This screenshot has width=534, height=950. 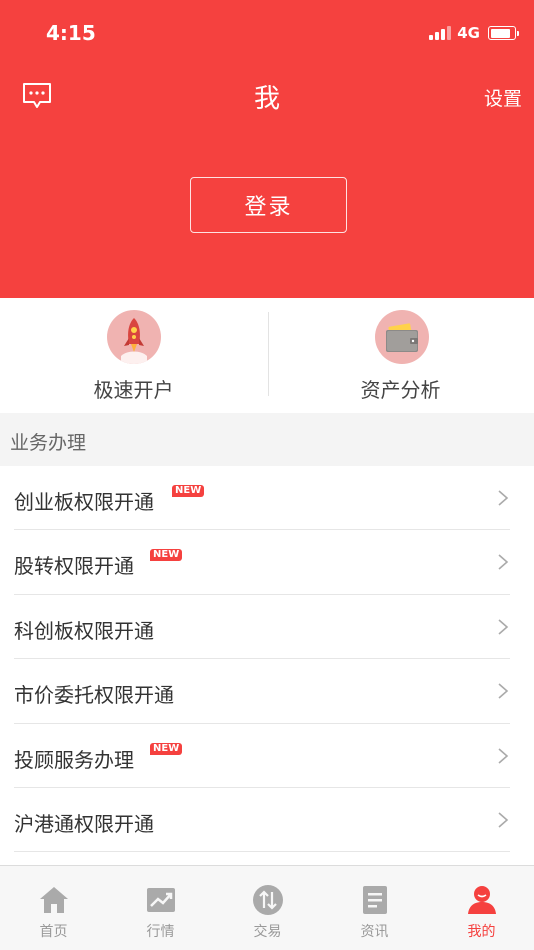 I want to click on login-button: 登录, so click(x=268, y=205).